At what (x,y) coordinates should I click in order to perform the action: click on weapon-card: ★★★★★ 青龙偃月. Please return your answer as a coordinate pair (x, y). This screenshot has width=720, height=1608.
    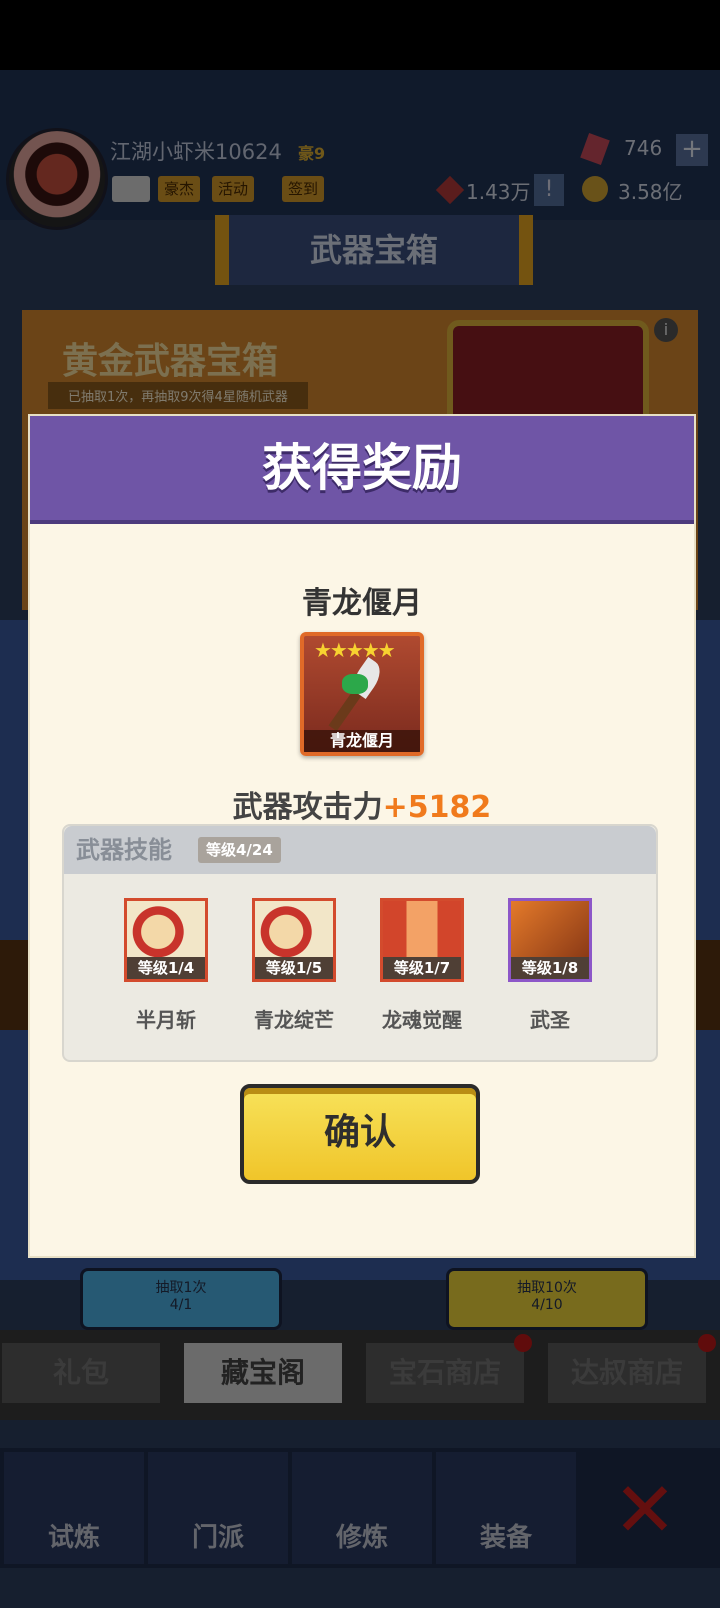
    Looking at the image, I should click on (362, 694).